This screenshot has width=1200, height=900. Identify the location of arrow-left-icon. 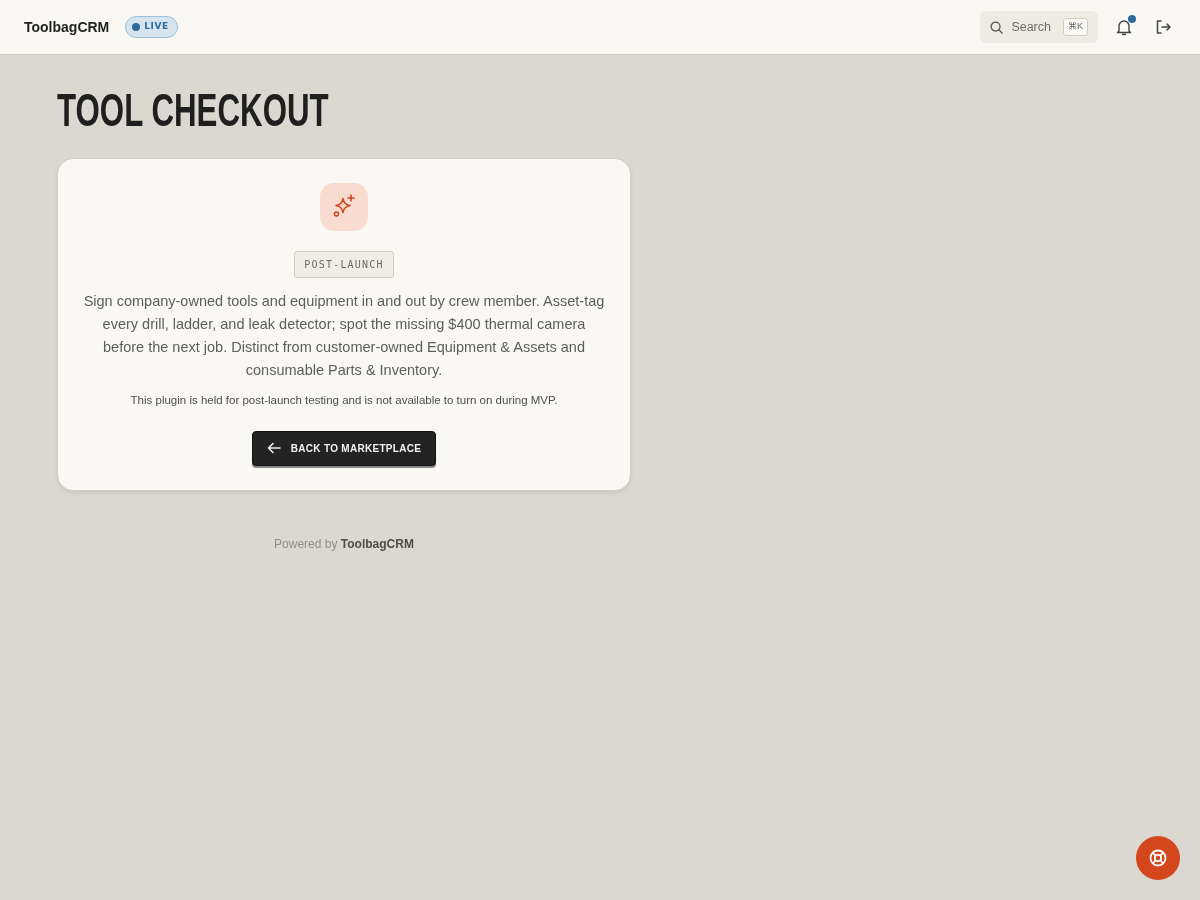
(273, 448).